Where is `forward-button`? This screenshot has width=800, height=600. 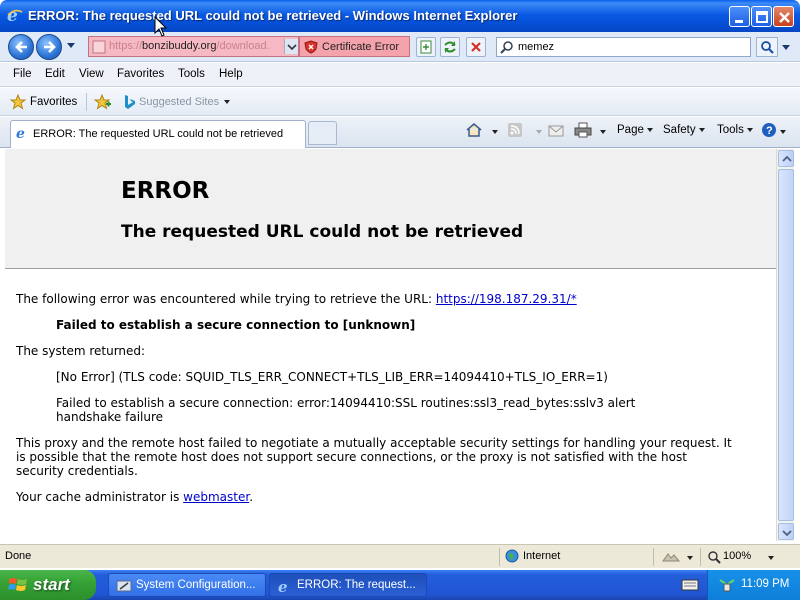
forward-button is located at coordinates (49, 47).